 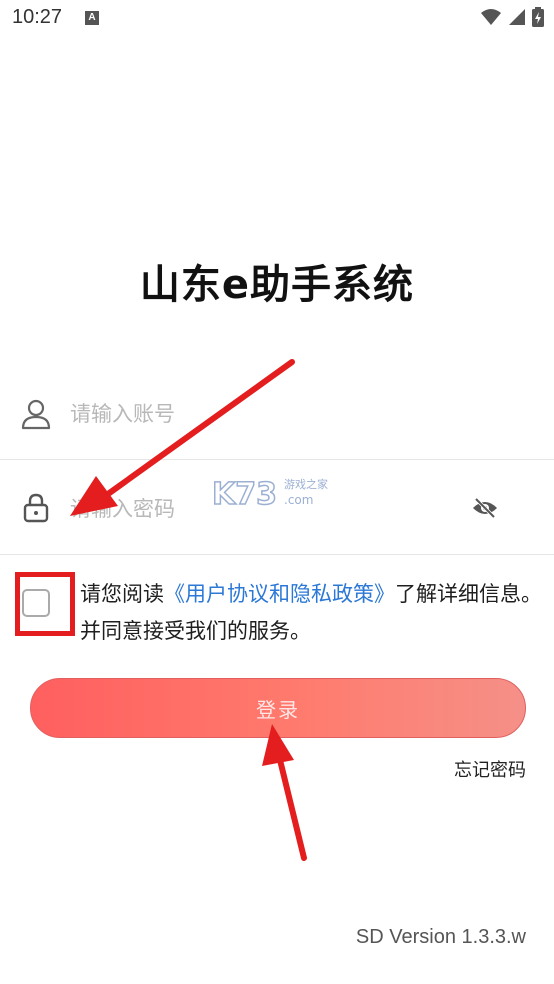 What do you see at coordinates (277, 285) in the screenshot?
I see `app-title: 山东e助手系统` at bounding box center [277, 285].